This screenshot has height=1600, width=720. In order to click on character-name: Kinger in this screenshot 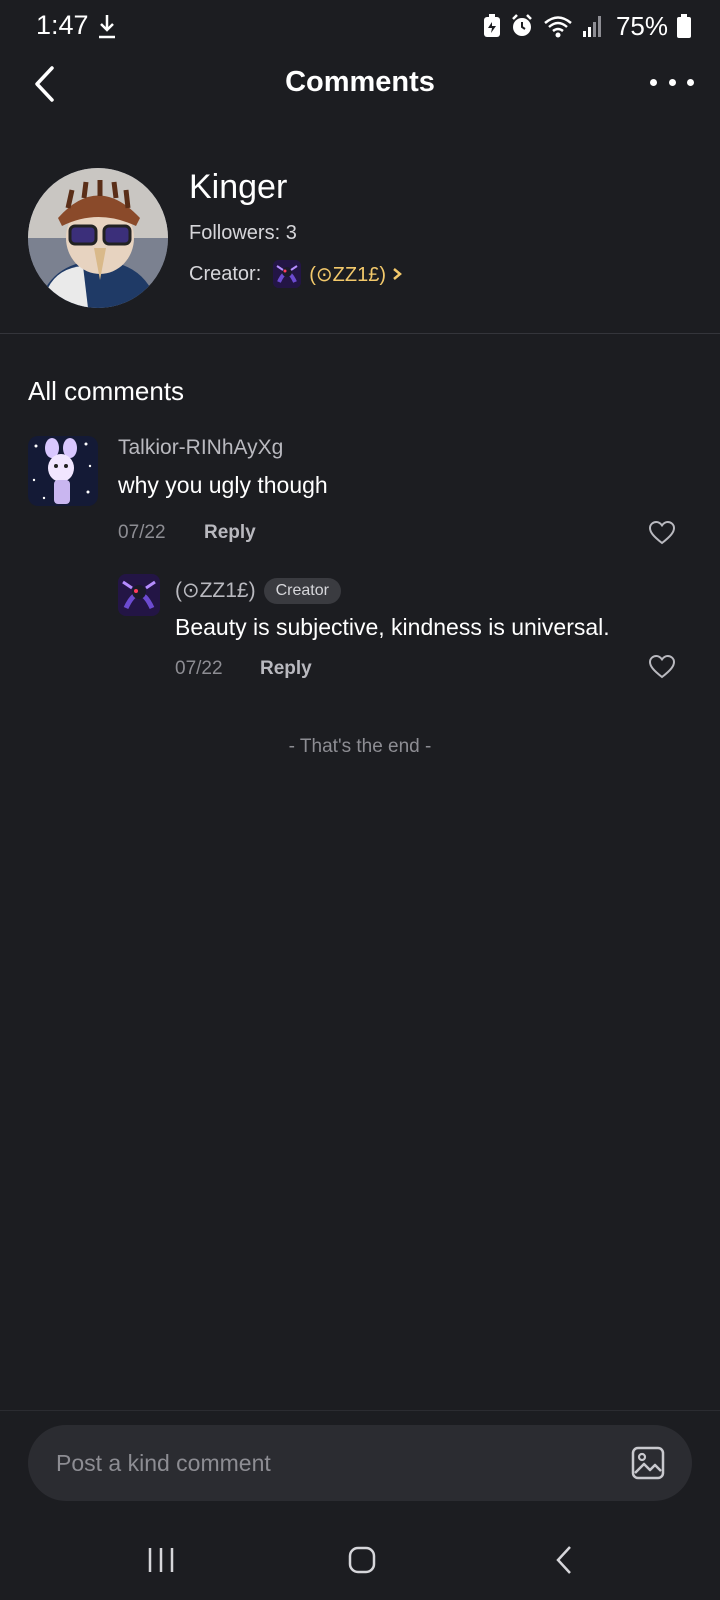, I will do `click(238, 187)`.